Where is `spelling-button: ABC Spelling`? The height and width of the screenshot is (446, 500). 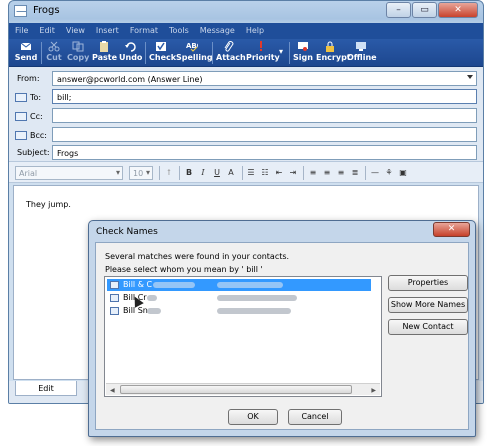
spelling-button: ABC Spelling is located at coordinates (194, 53).